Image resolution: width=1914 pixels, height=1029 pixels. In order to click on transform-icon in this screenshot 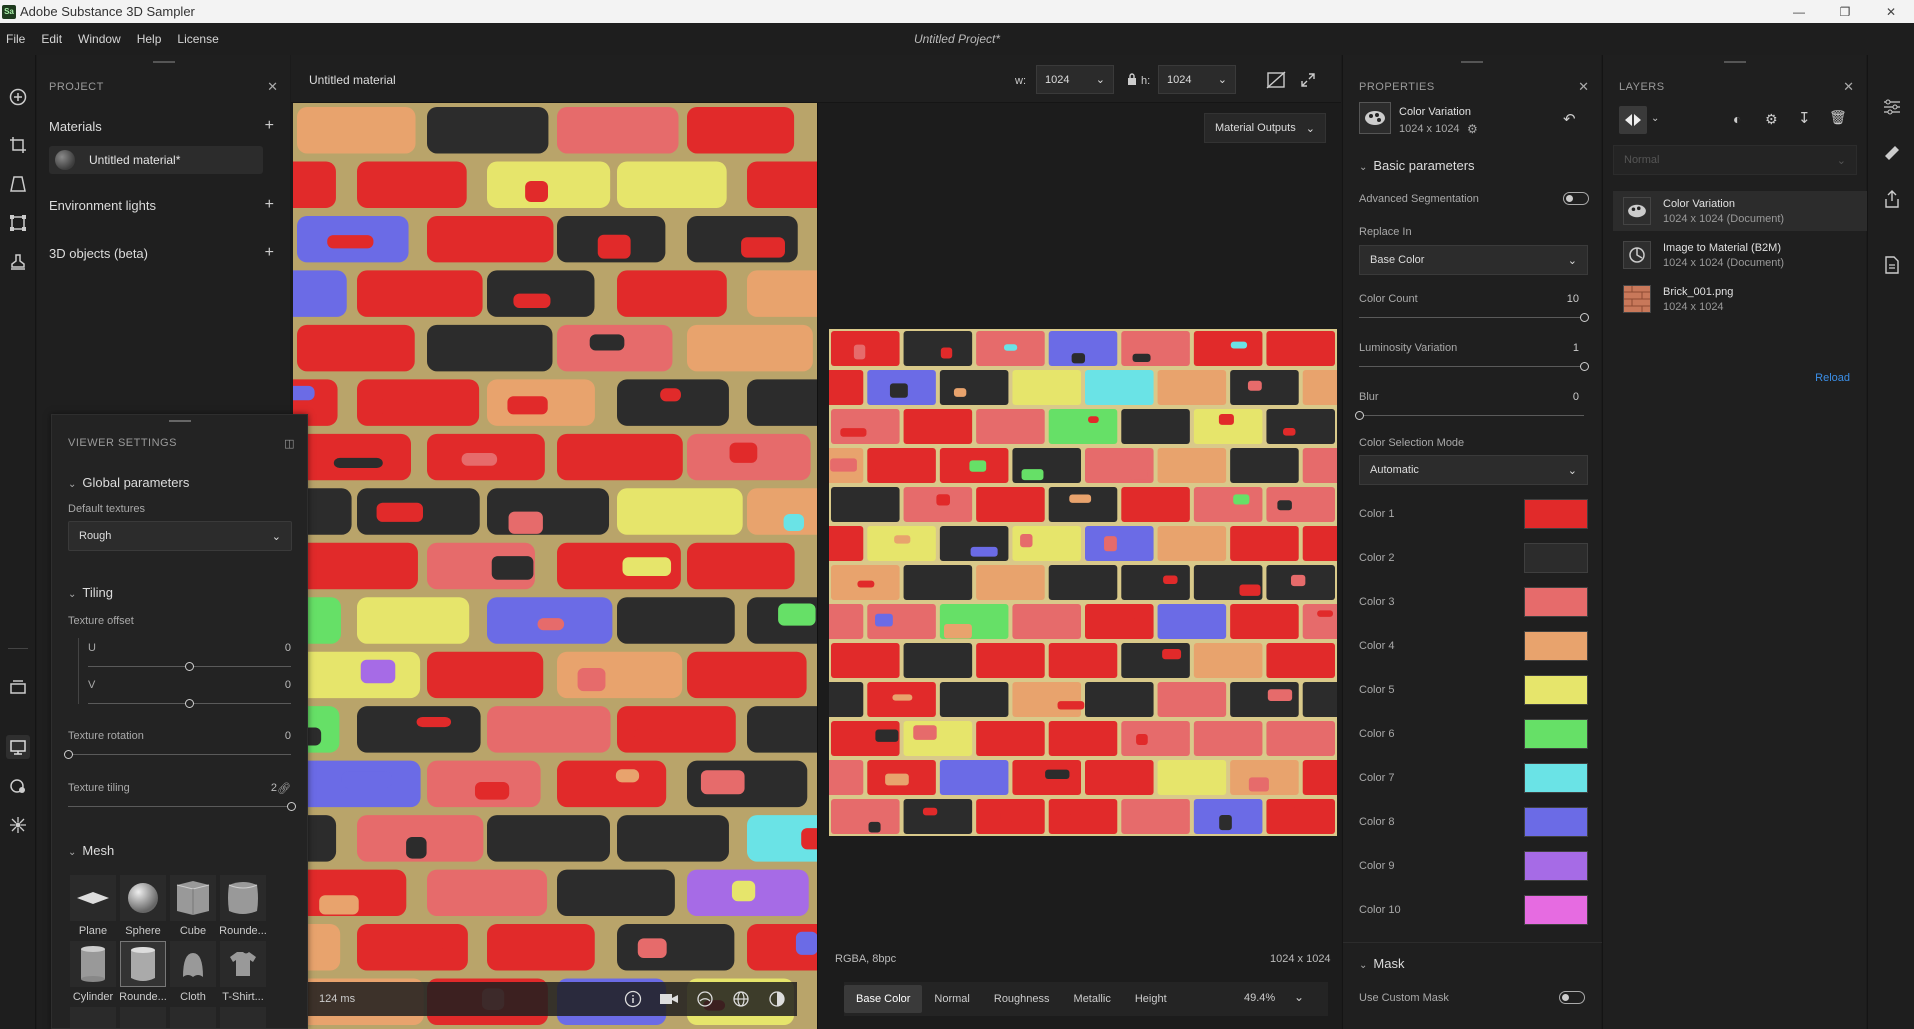, I will do `click(18, 223)`.